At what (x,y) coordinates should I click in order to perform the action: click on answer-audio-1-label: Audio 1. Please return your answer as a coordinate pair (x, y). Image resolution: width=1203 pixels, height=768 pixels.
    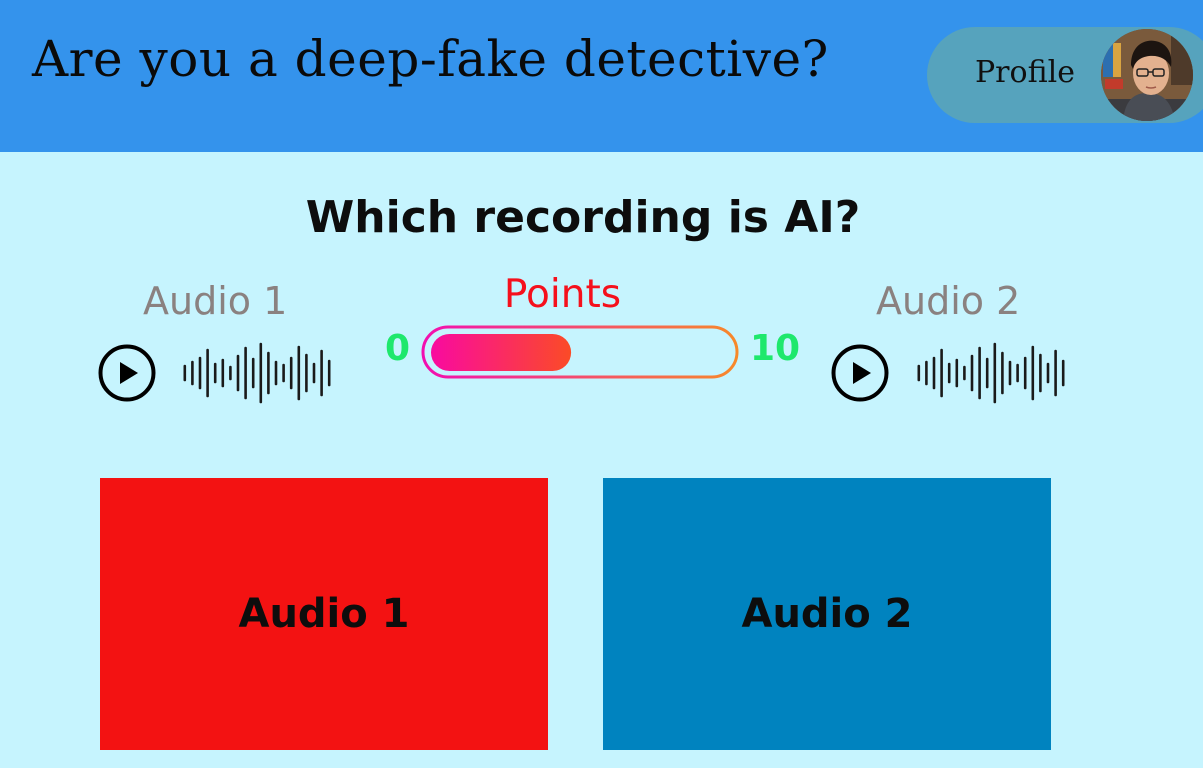
    Looking at the image, I should click on (324, 614).